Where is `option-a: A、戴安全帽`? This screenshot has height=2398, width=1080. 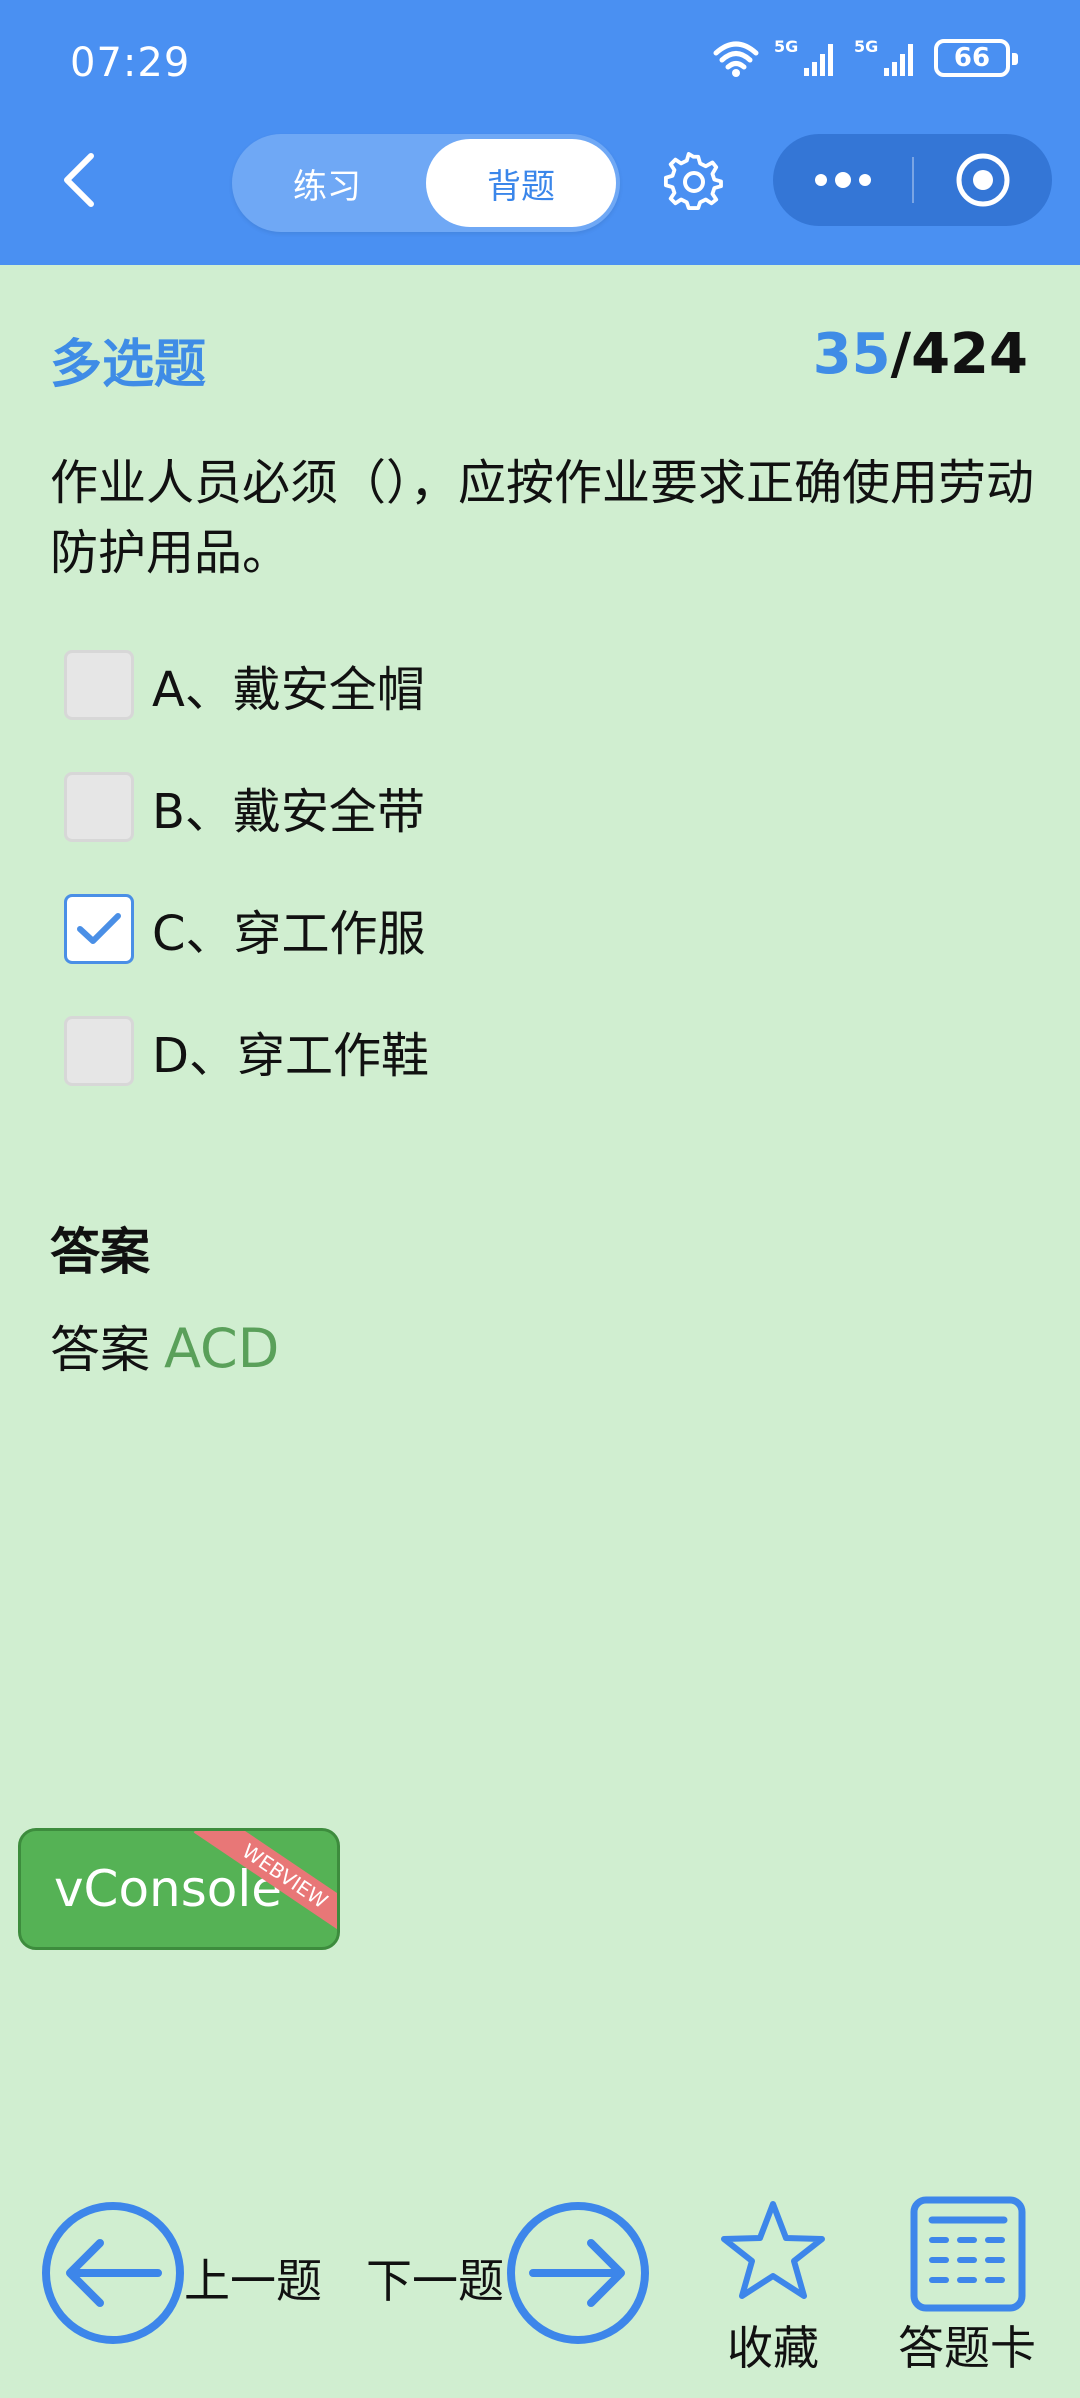 option-a: A、戴安全帽 is located at coordinates (244, 685).